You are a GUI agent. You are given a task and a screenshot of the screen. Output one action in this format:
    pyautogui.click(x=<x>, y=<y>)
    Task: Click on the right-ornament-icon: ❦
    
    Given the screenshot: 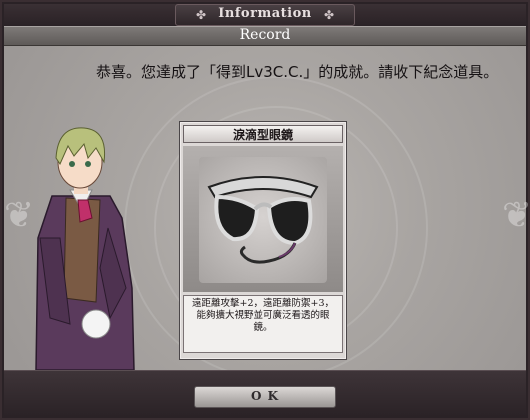 What is the action you would take?
    pyautogui.click(x=516, y=215)
    